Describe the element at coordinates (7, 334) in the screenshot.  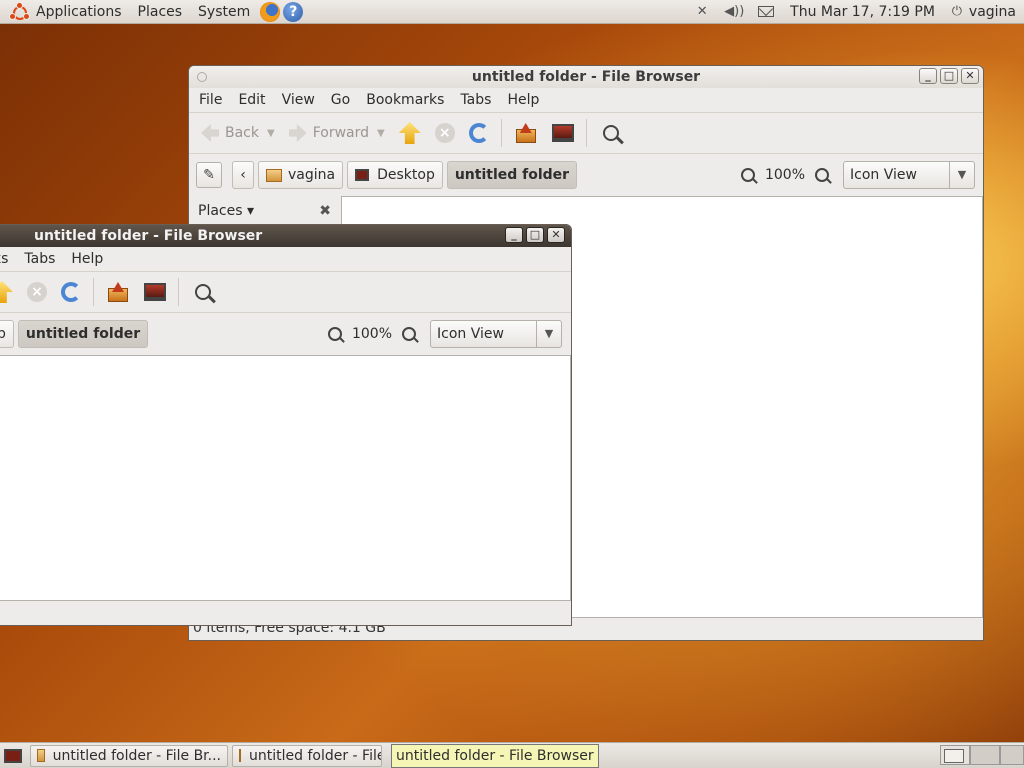
I see `path-button-desktop: p` at that location.